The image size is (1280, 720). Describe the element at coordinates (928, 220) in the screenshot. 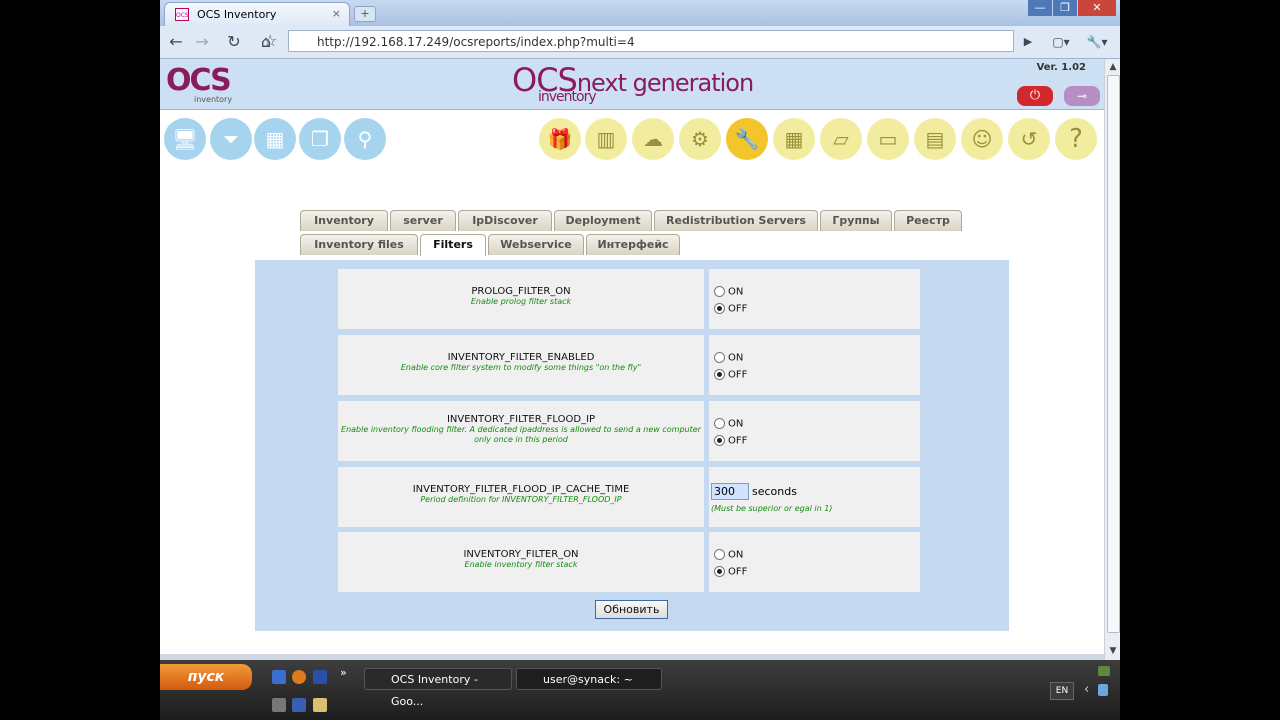

I see `tab-registry: Реестр` at that location.